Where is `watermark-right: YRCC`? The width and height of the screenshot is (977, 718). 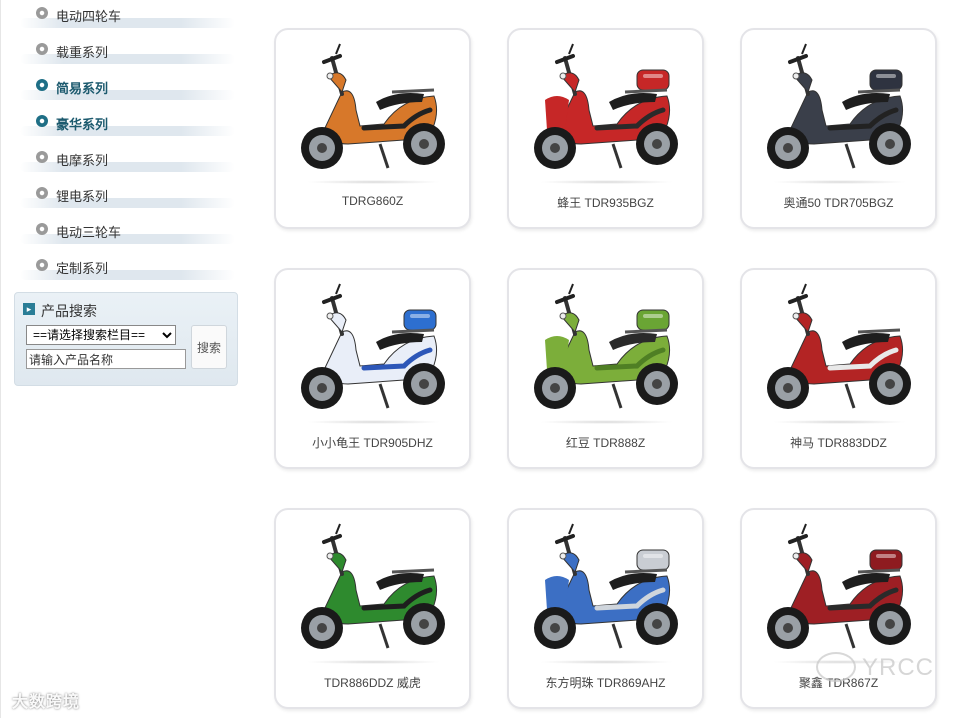 watermark-right: YRCC is located at coordinates (898, 667).